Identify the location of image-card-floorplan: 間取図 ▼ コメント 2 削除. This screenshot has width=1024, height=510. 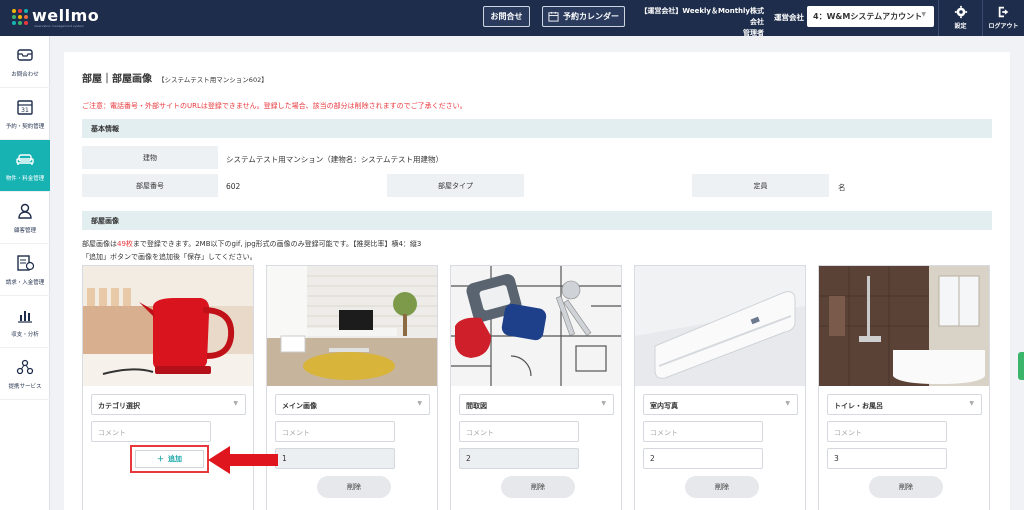
(536, 387).